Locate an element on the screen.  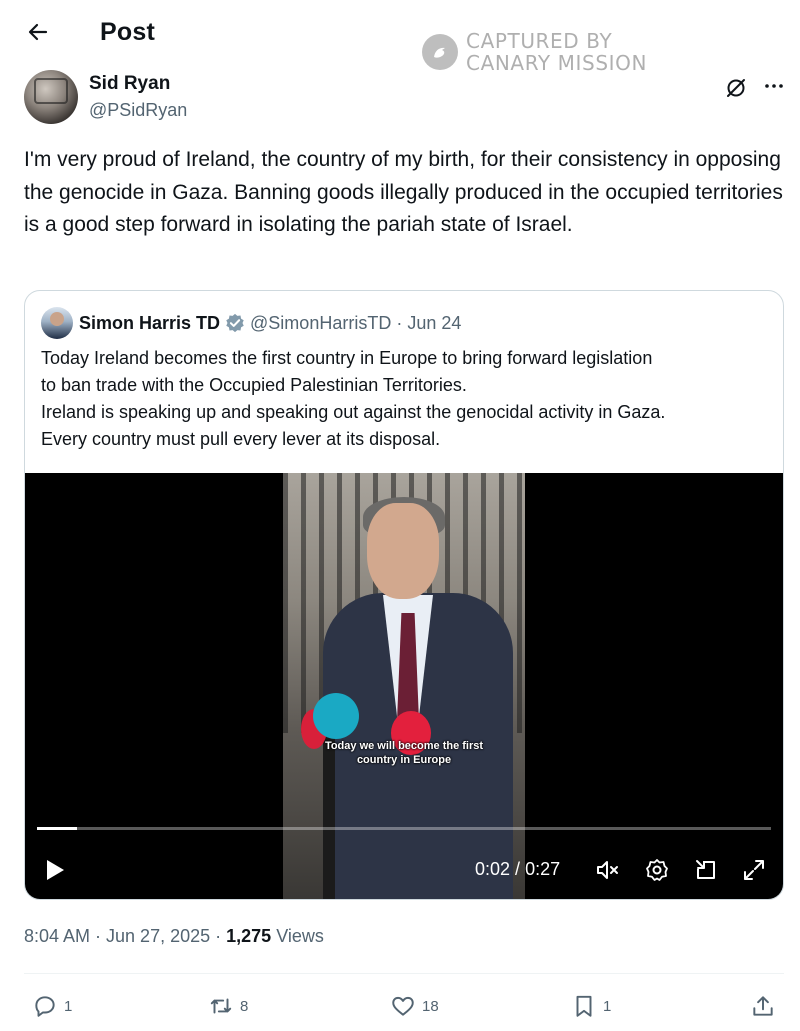
back-button is located at coordinates (38, 32).